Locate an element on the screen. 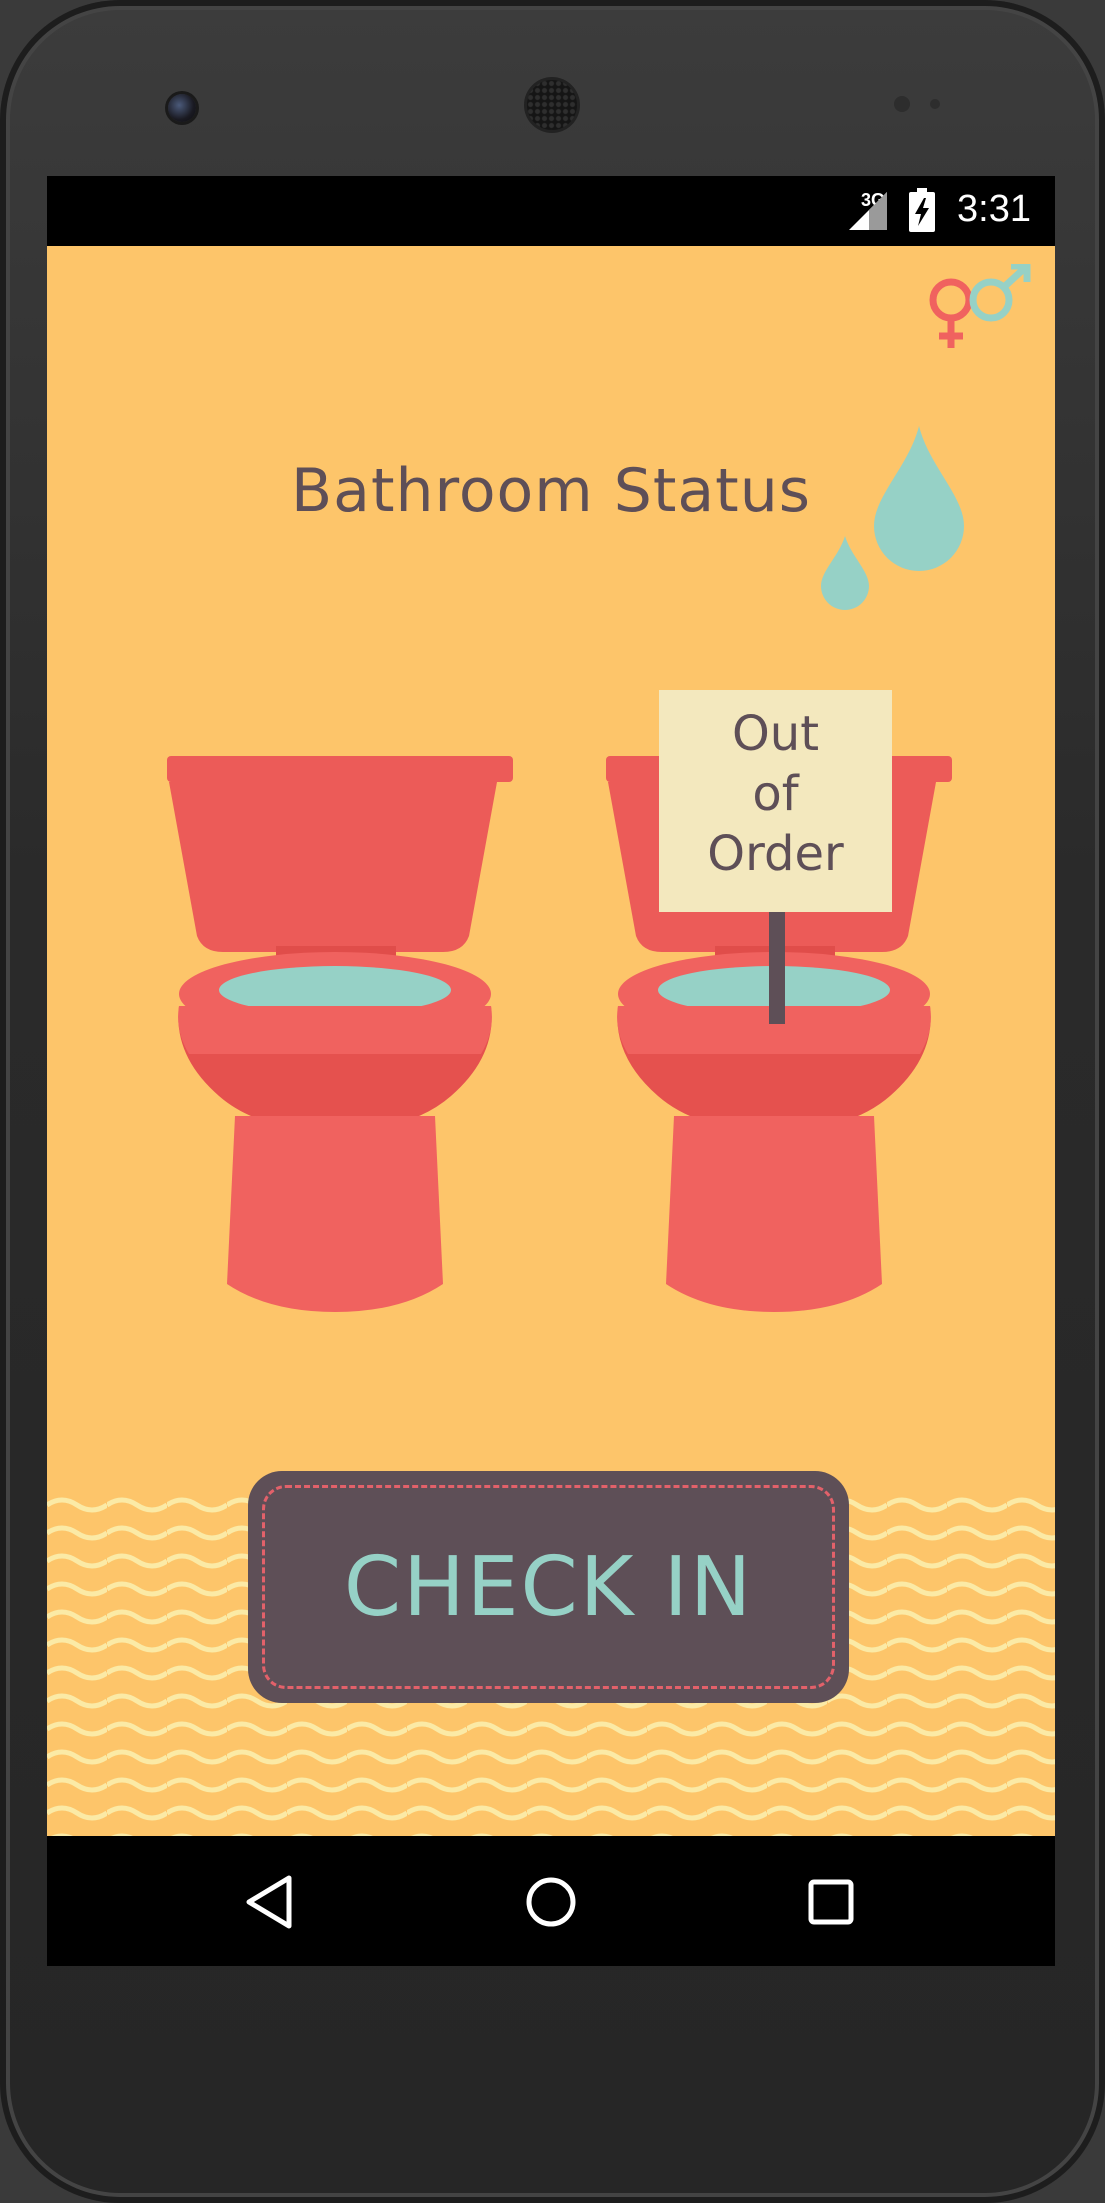 This screenshot has width=1105, height=2203. battery-charging-icon is located at coordinates (922, 210).